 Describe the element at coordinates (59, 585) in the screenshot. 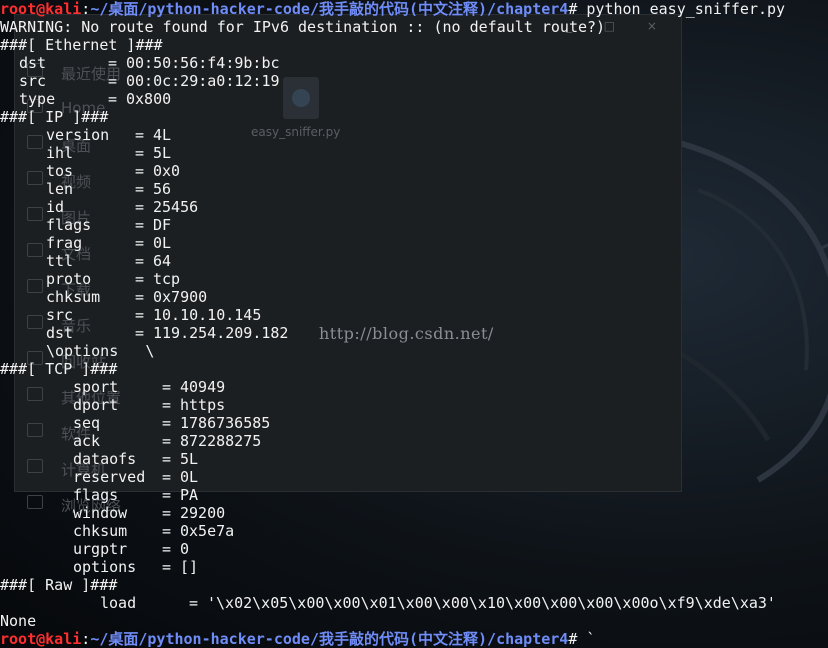

I see `raw-header: ###[ Raw ]###` at that location.